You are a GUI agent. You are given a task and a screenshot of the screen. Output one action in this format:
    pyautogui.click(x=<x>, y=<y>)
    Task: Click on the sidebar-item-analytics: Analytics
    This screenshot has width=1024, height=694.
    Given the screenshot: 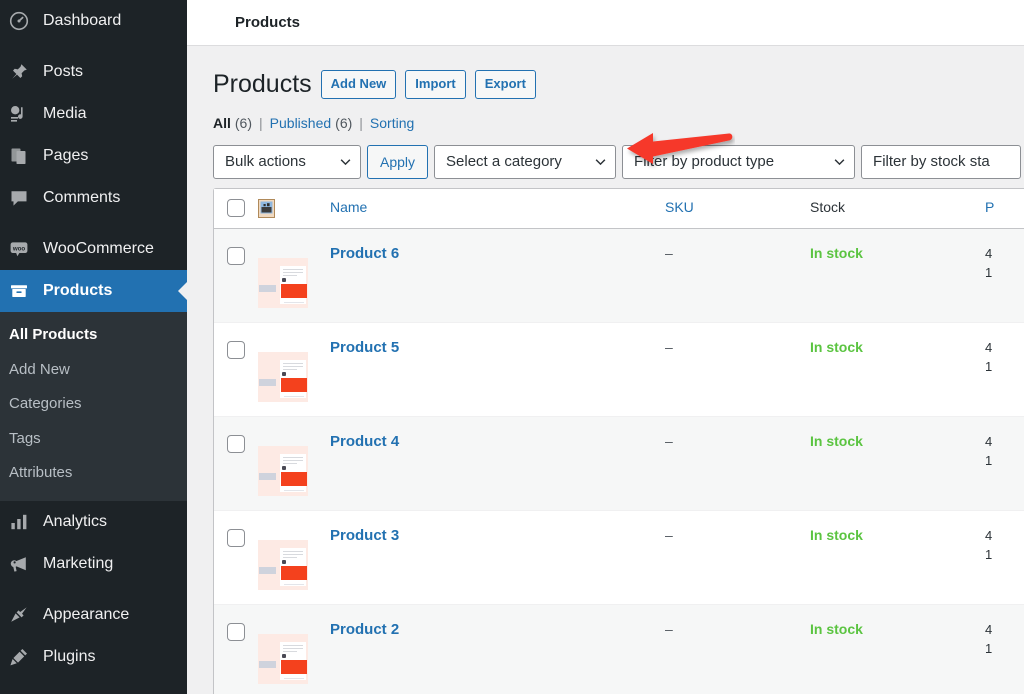 What is the action you would take?
    pyautogui.click(x=93, y=522)
    